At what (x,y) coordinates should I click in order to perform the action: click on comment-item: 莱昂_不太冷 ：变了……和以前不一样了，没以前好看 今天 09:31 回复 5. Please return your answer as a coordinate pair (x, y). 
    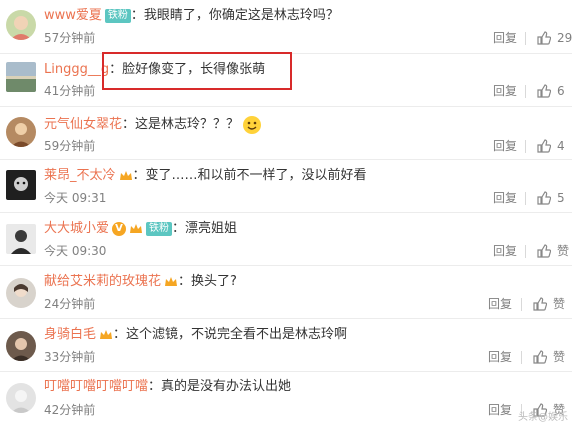
    Looking at the image, I should click on (286, 185).